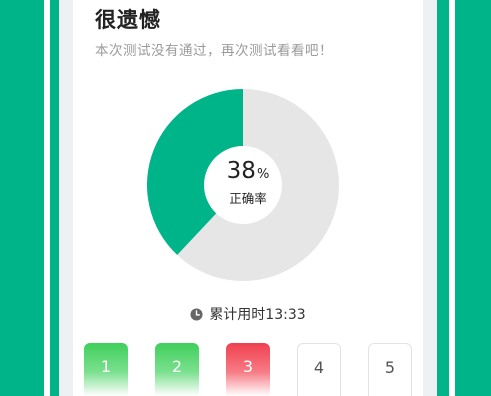 Image resolution: width=491 pixels, height=396 pixels. What do you see at coordinates (263, 174) in the screenshot?
I see `accuracy-percent-unit: %` at bounding box center [263, 174].